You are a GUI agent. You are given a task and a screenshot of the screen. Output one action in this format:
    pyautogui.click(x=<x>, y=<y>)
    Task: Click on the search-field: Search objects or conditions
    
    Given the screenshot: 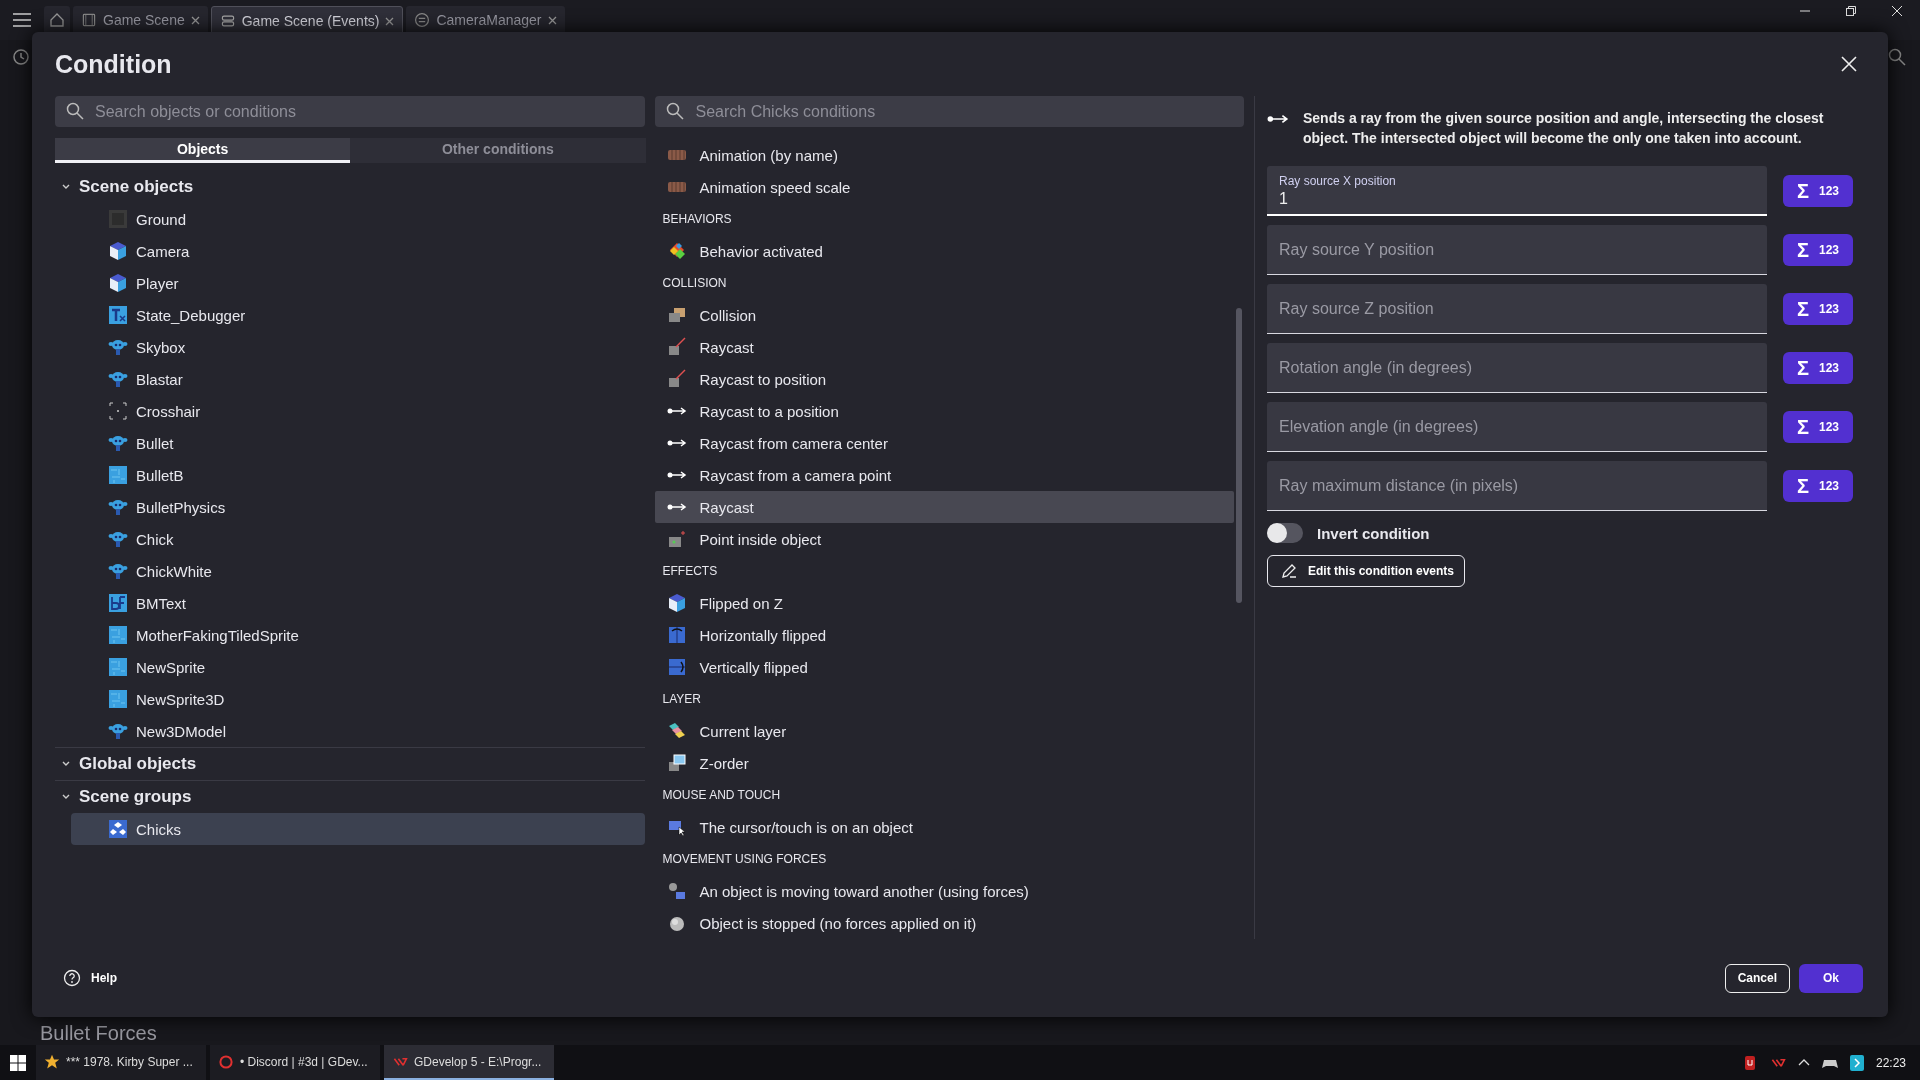 What is the action you would take?
    pyautogui.click(x=350, y=111)
    